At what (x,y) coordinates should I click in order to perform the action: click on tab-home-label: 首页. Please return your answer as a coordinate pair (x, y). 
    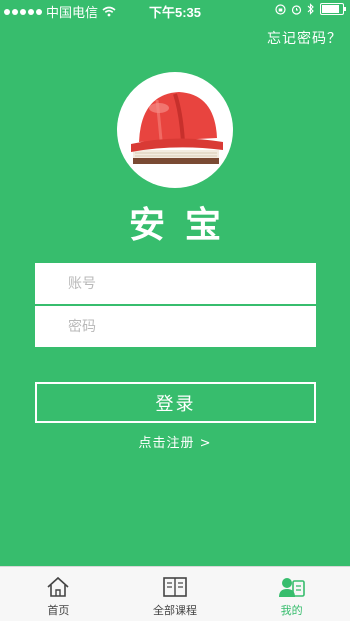
    Looking at the image, I should click on (58, 610).